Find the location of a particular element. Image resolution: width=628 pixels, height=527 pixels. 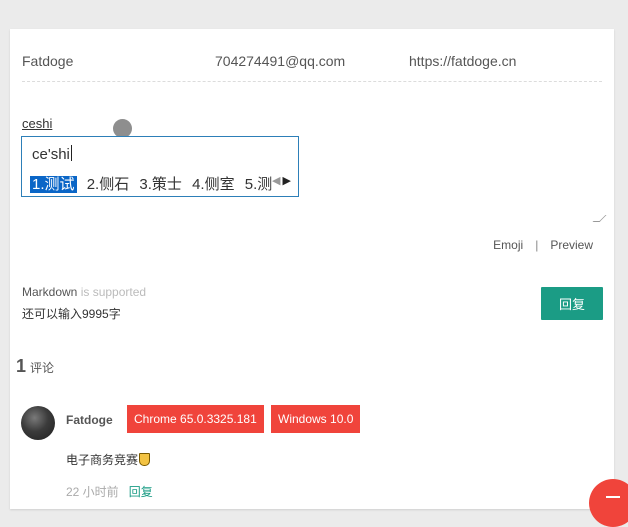

email-input: 704274491@qq.com is located at coordinates (310, 61).